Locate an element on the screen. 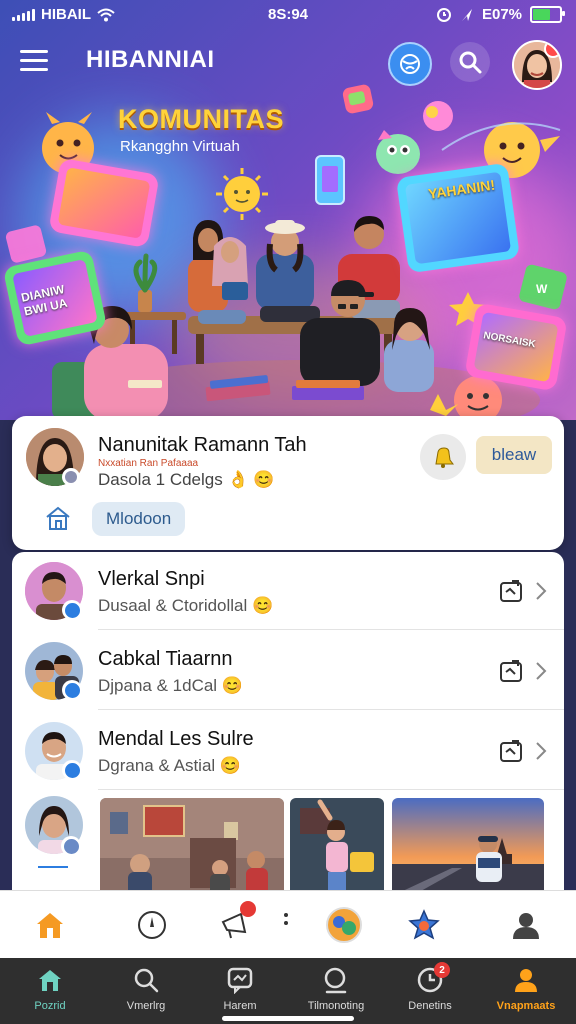 The image size is (576, 1024). join-button: bleaw is located at coordinates (514, 455).